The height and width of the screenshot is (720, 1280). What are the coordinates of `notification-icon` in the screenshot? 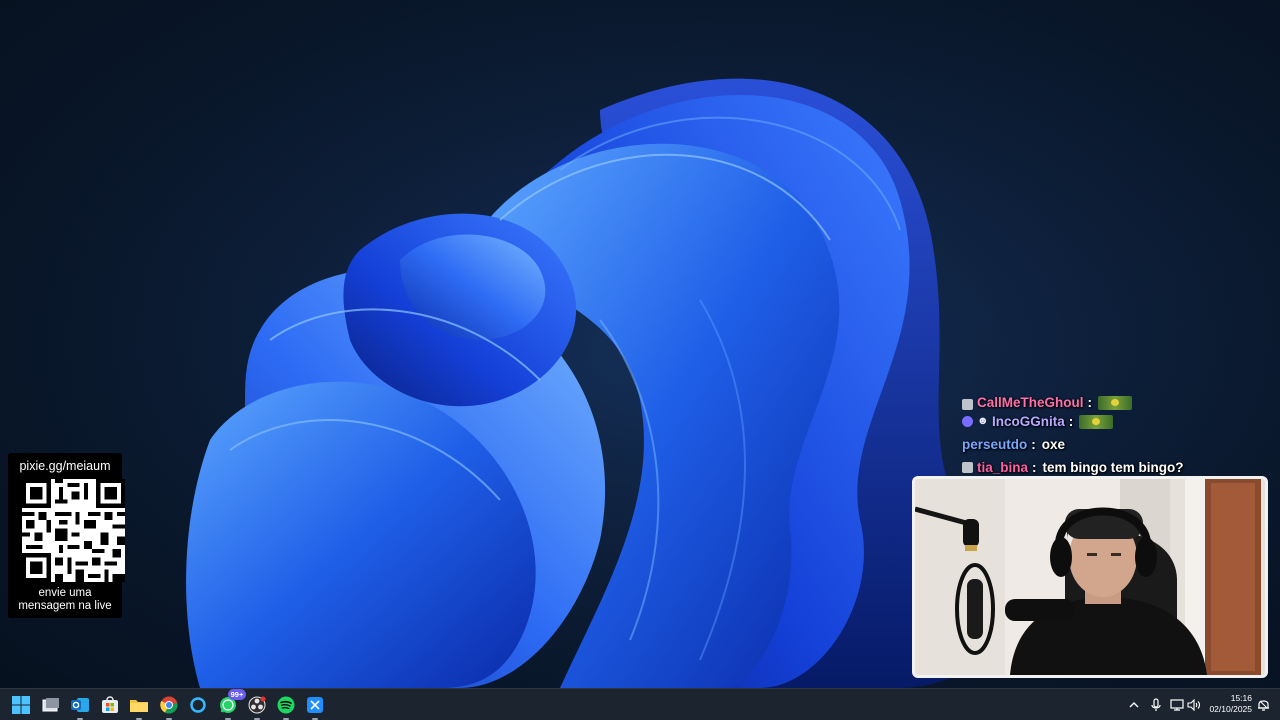 It's located at (1263, 705).